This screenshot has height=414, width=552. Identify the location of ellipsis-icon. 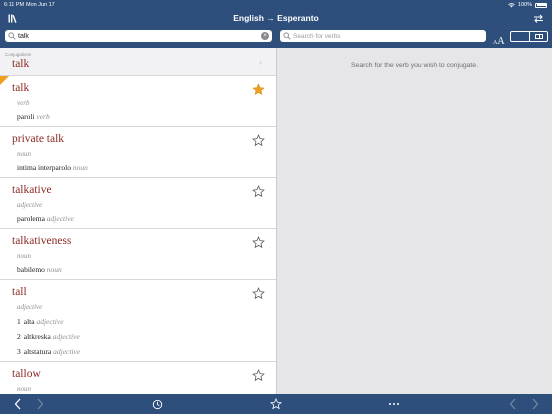
(394, 404).